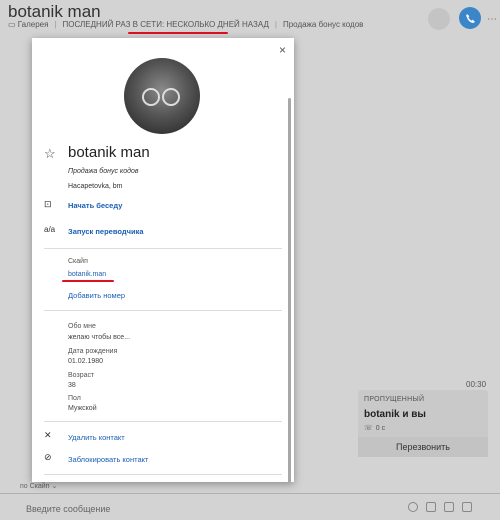  What do you see at coordinates (87, 274) in the screenshot?
I see `skype-id-link: botanik.man` at bounding box center [87, 274].